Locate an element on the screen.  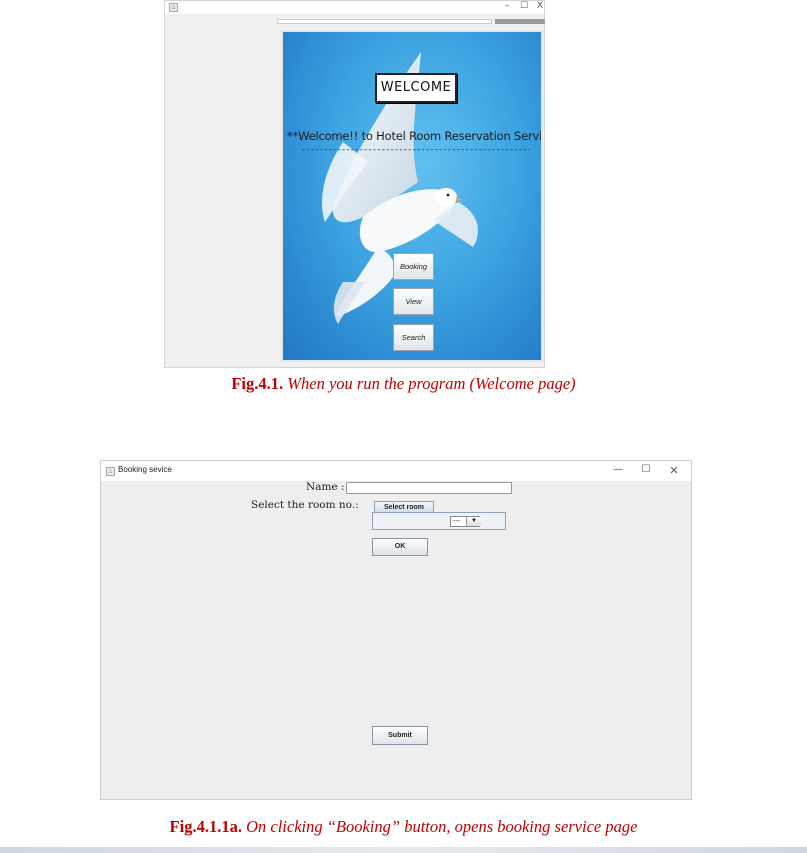
room-dropdown-value: --- is located at coordinates (456, 521).